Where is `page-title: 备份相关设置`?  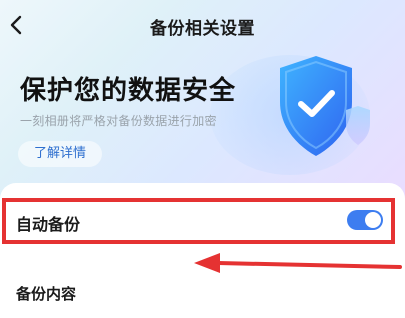
page-title: 备份相关设置 is located at coordinates (202, 29).